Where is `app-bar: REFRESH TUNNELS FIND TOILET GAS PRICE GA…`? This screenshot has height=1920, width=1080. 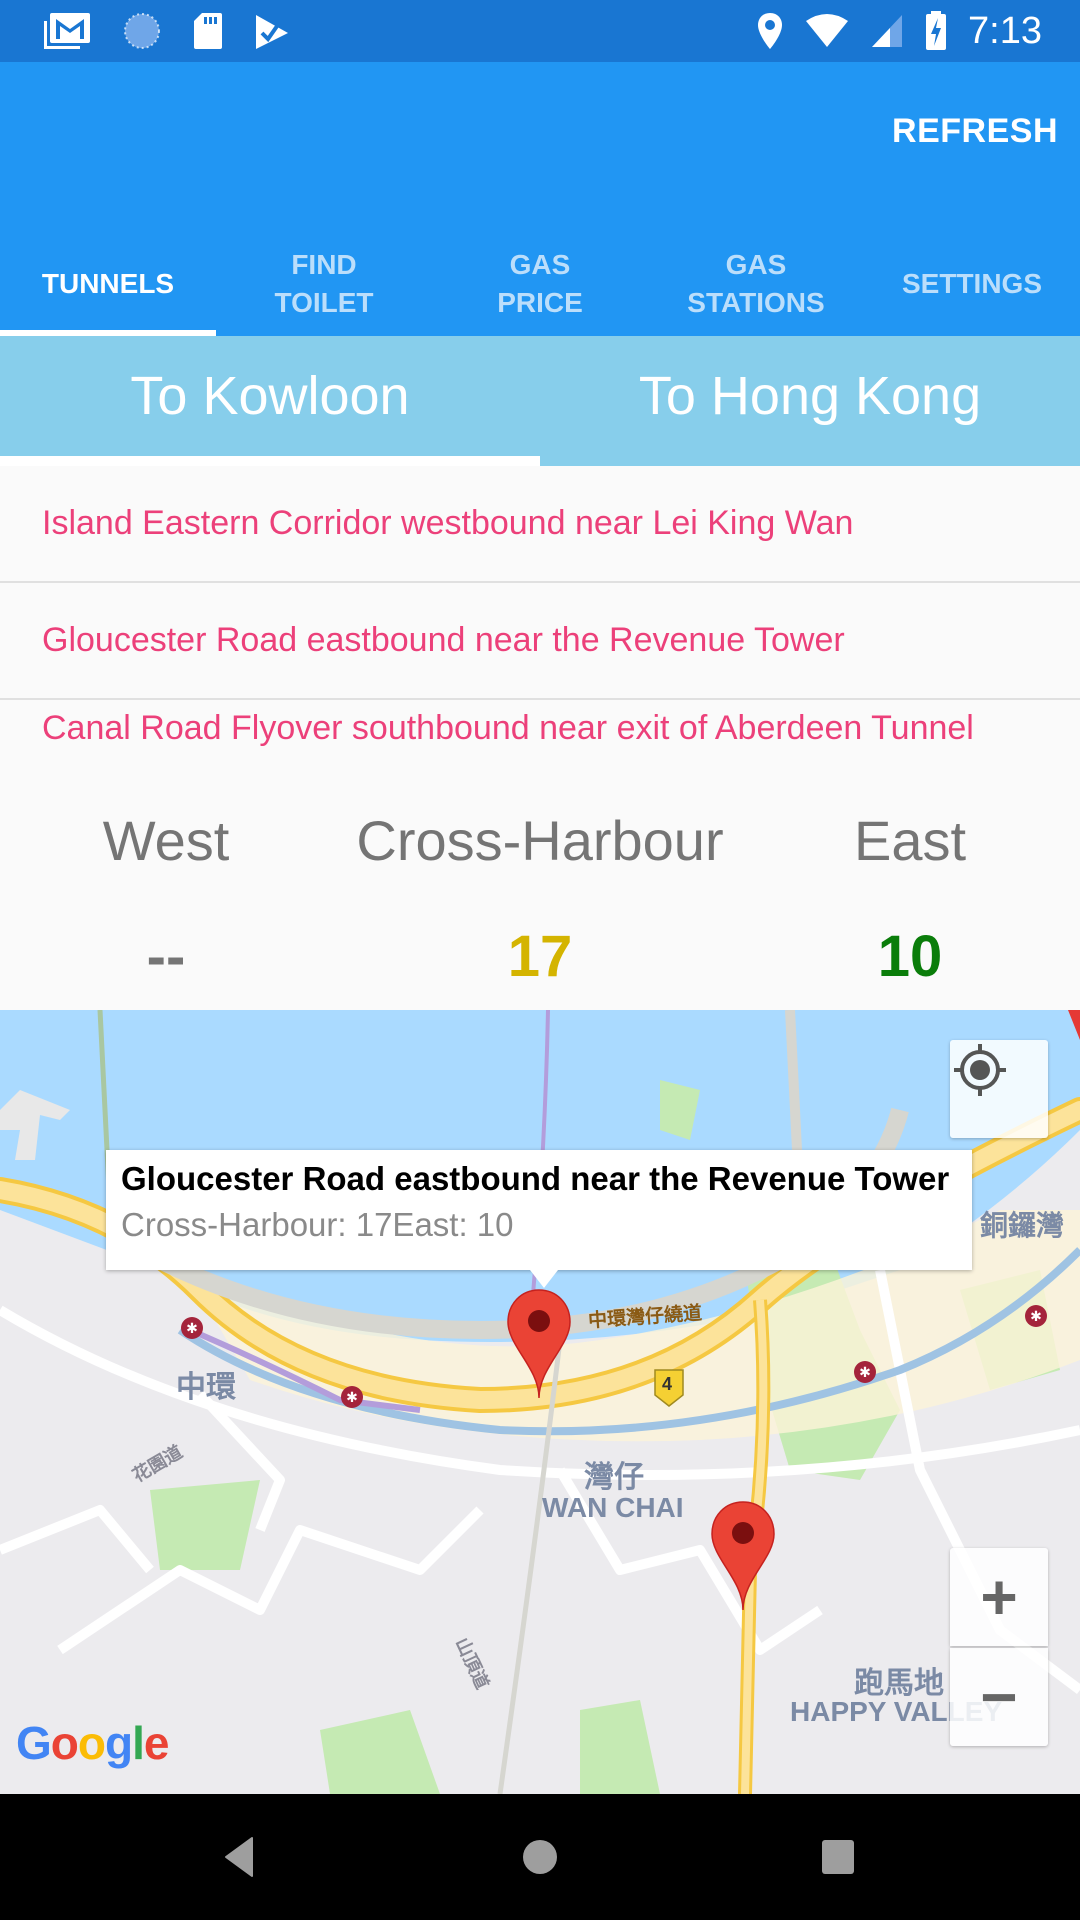
app-bar: REFRESH TUNNELS FIND TOILET GAS PRICE GA… is located at coordinates (540, 199).